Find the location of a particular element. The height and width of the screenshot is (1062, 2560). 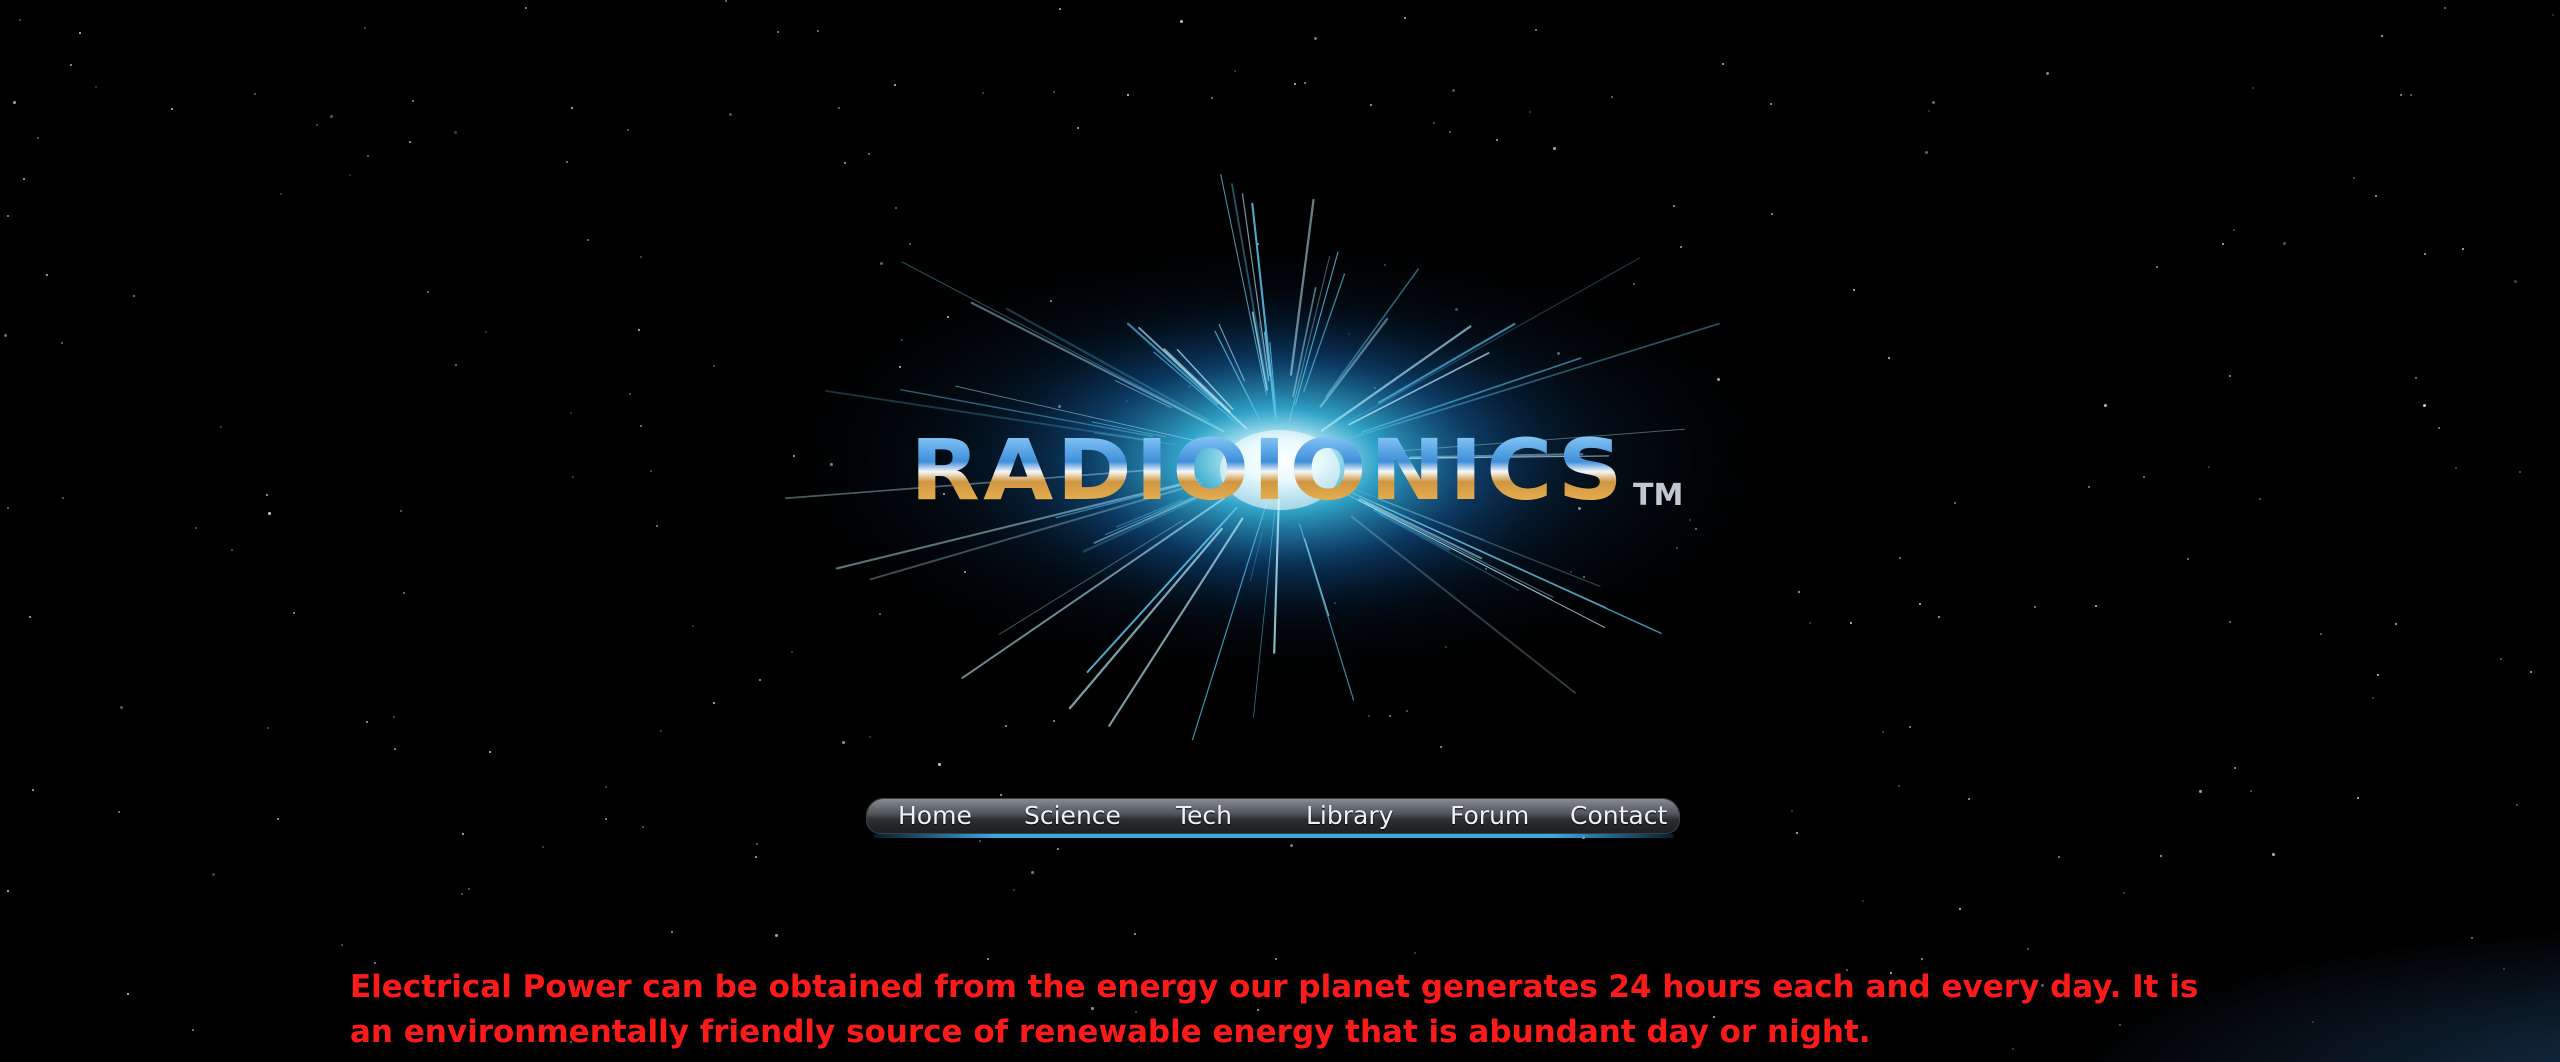

main-navigation: Home Science Tech Library Forum Contact is located at coordinates (1273, 816).